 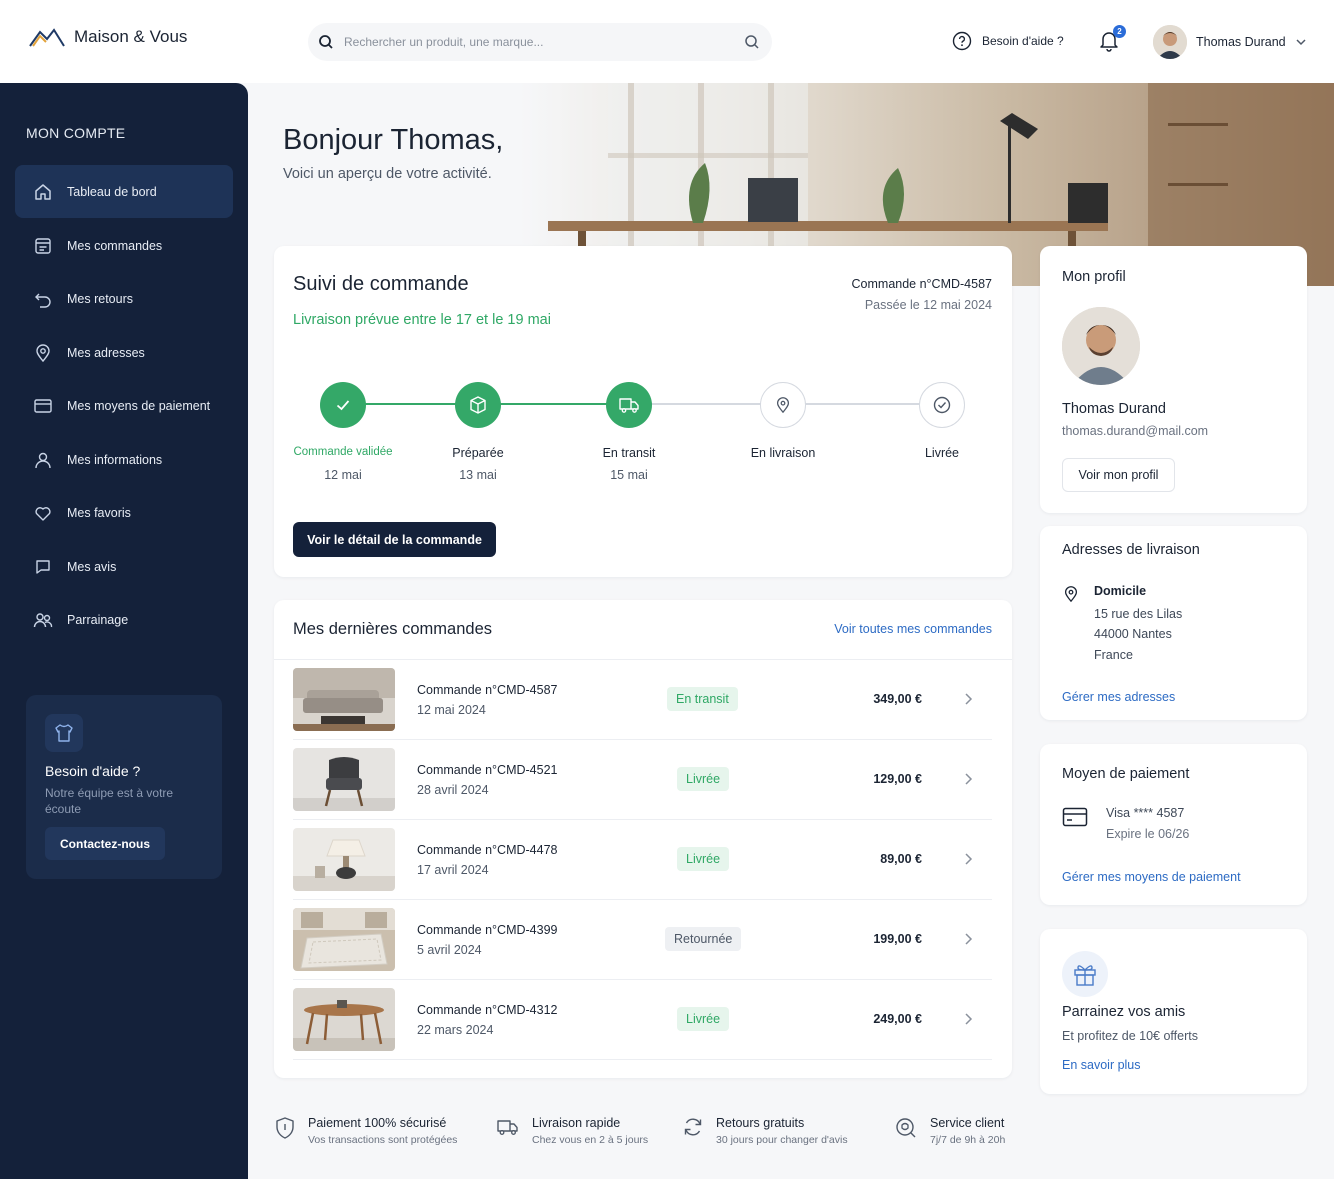 What do you see at coordinates (285, 1131) in the screenshot?
I see `shield-icon` at bounding box center [285, 1131].